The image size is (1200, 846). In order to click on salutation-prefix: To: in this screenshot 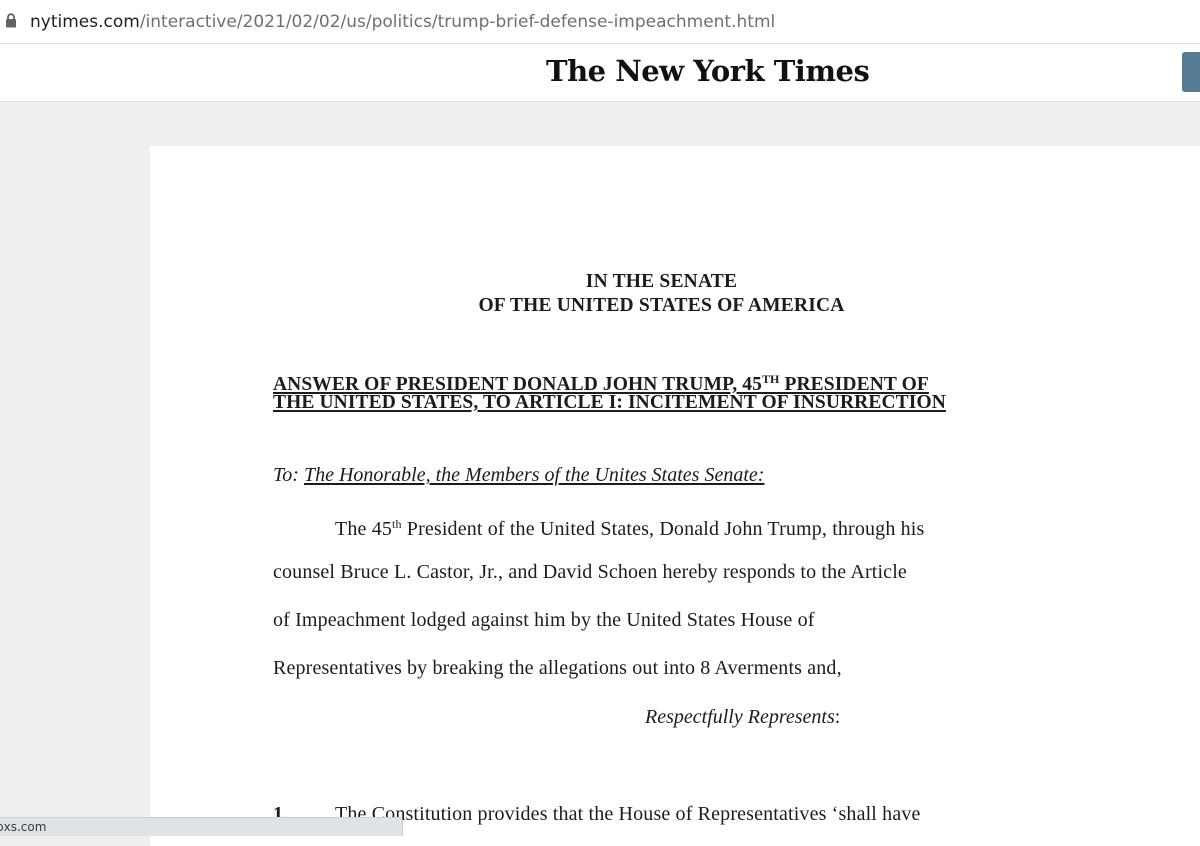, I will do `click(288, 475)`.